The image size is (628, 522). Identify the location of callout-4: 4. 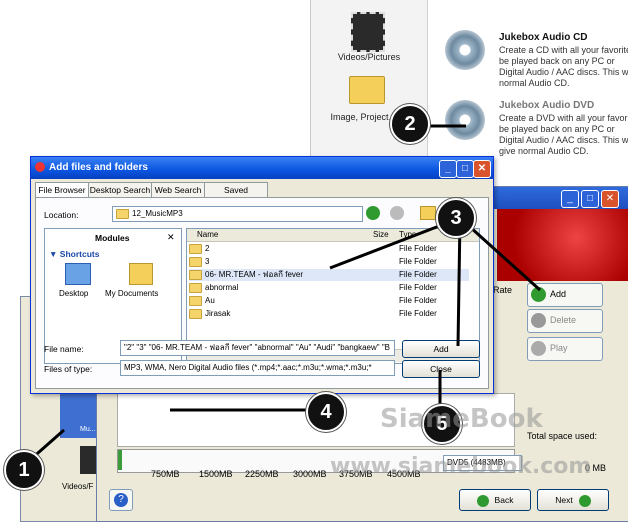
(326, 412).